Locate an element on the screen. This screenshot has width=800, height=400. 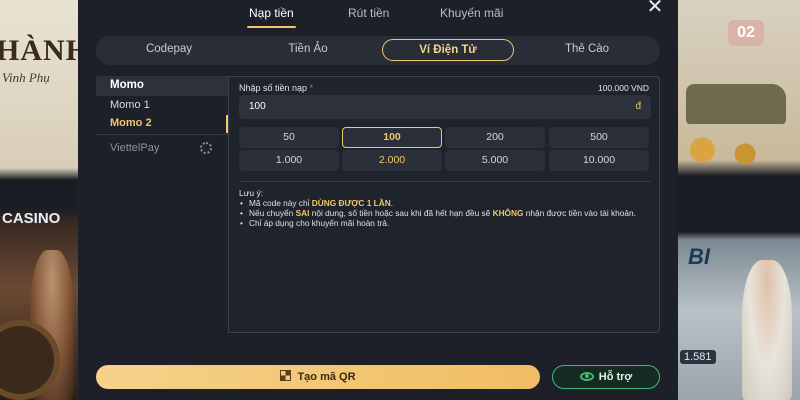
bg-number: 1.581 is located at coordinates (698, 357).